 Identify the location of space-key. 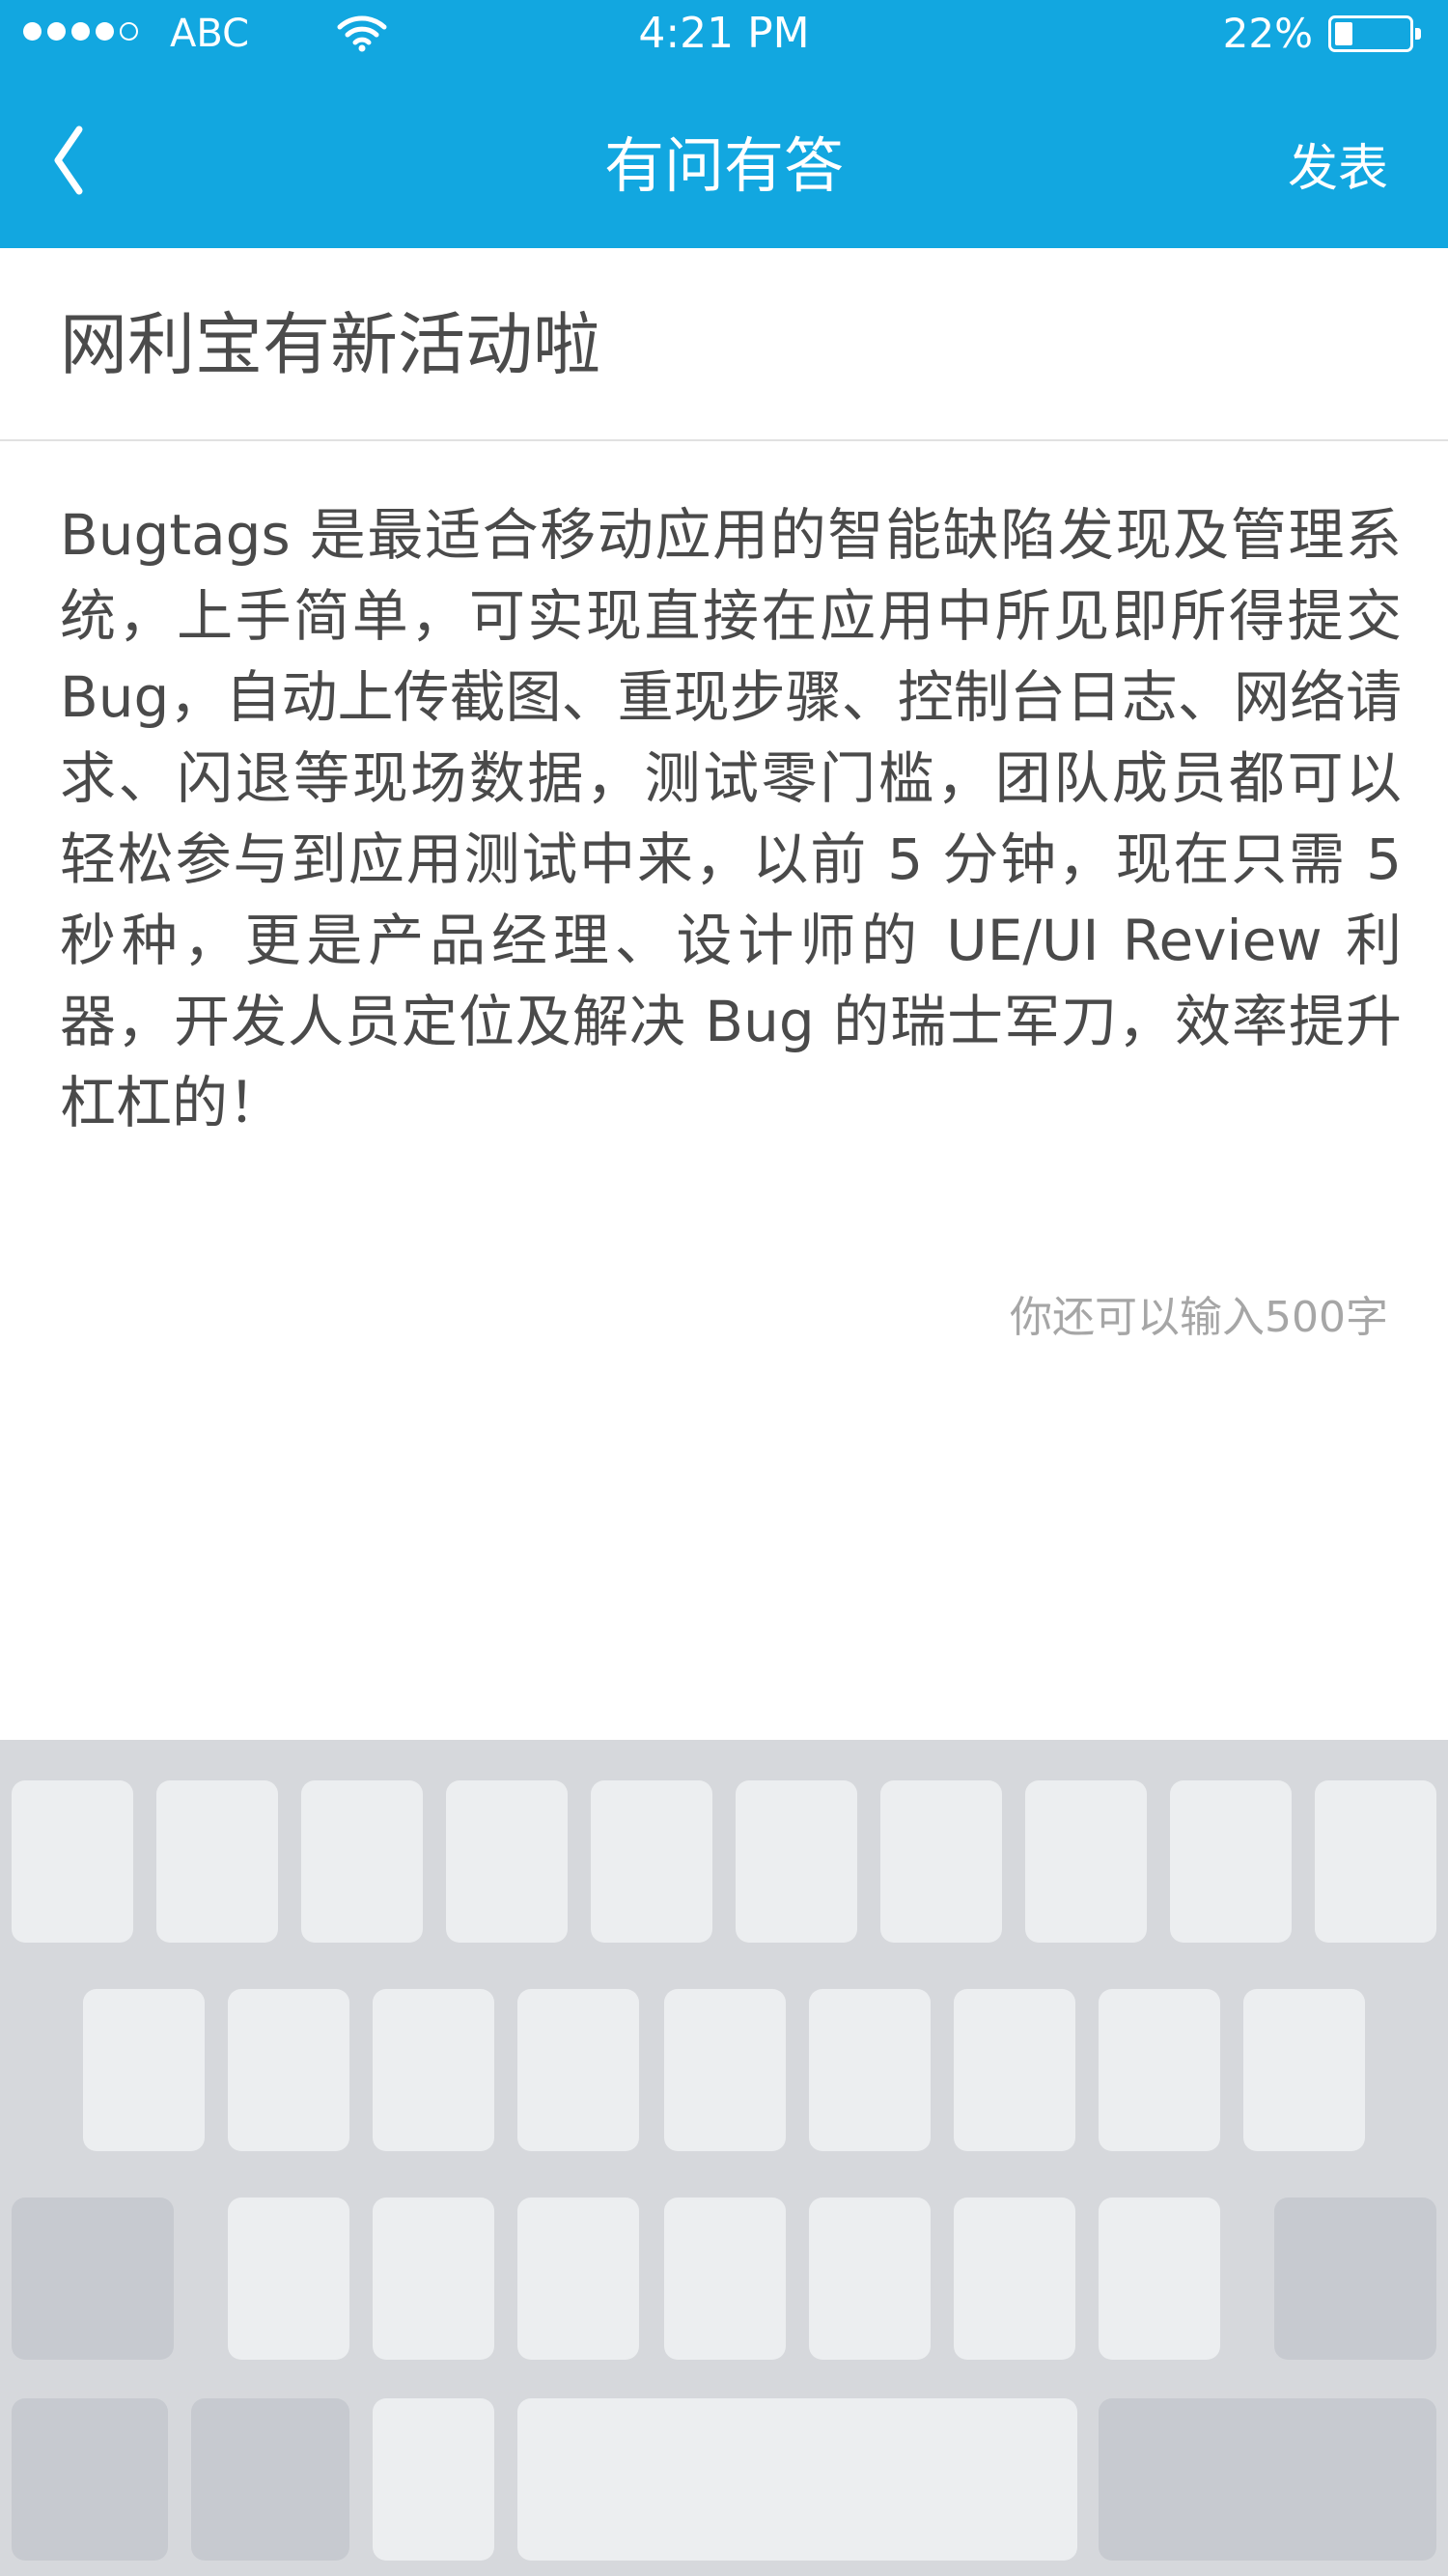
(797, 2480).